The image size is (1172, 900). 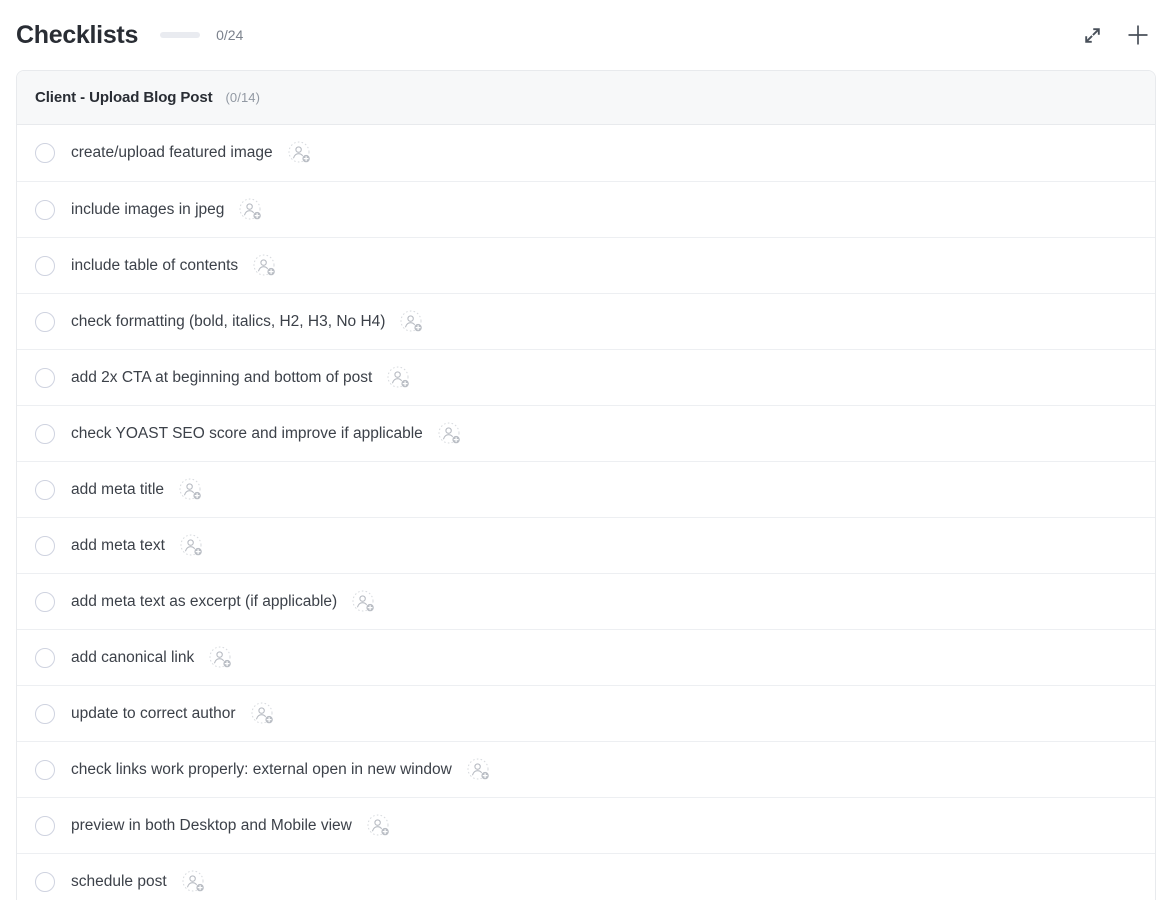 What do you see at coordinates (586, 876) in the screenshot?
I see `checklist-item: schedule post` at bounding box center [586, 876].